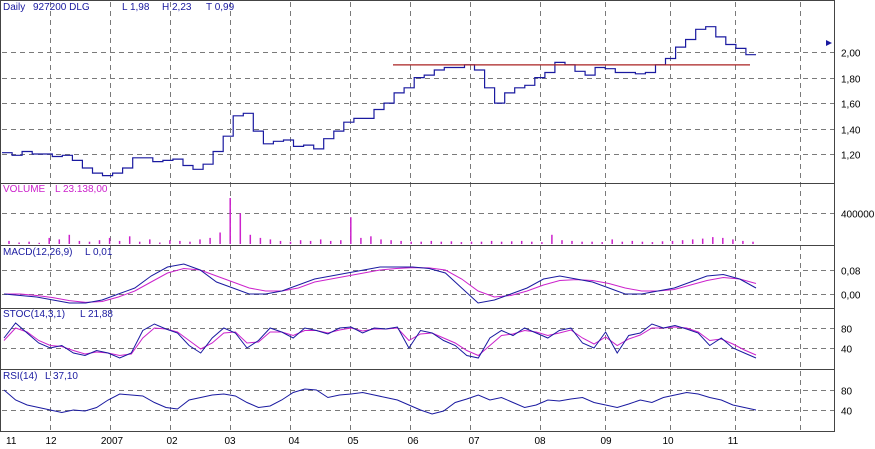  What do you see at coordinates (177, 7) in the screenshot?
I see `high-value: H 2,23` at bounding box center [177, 7].